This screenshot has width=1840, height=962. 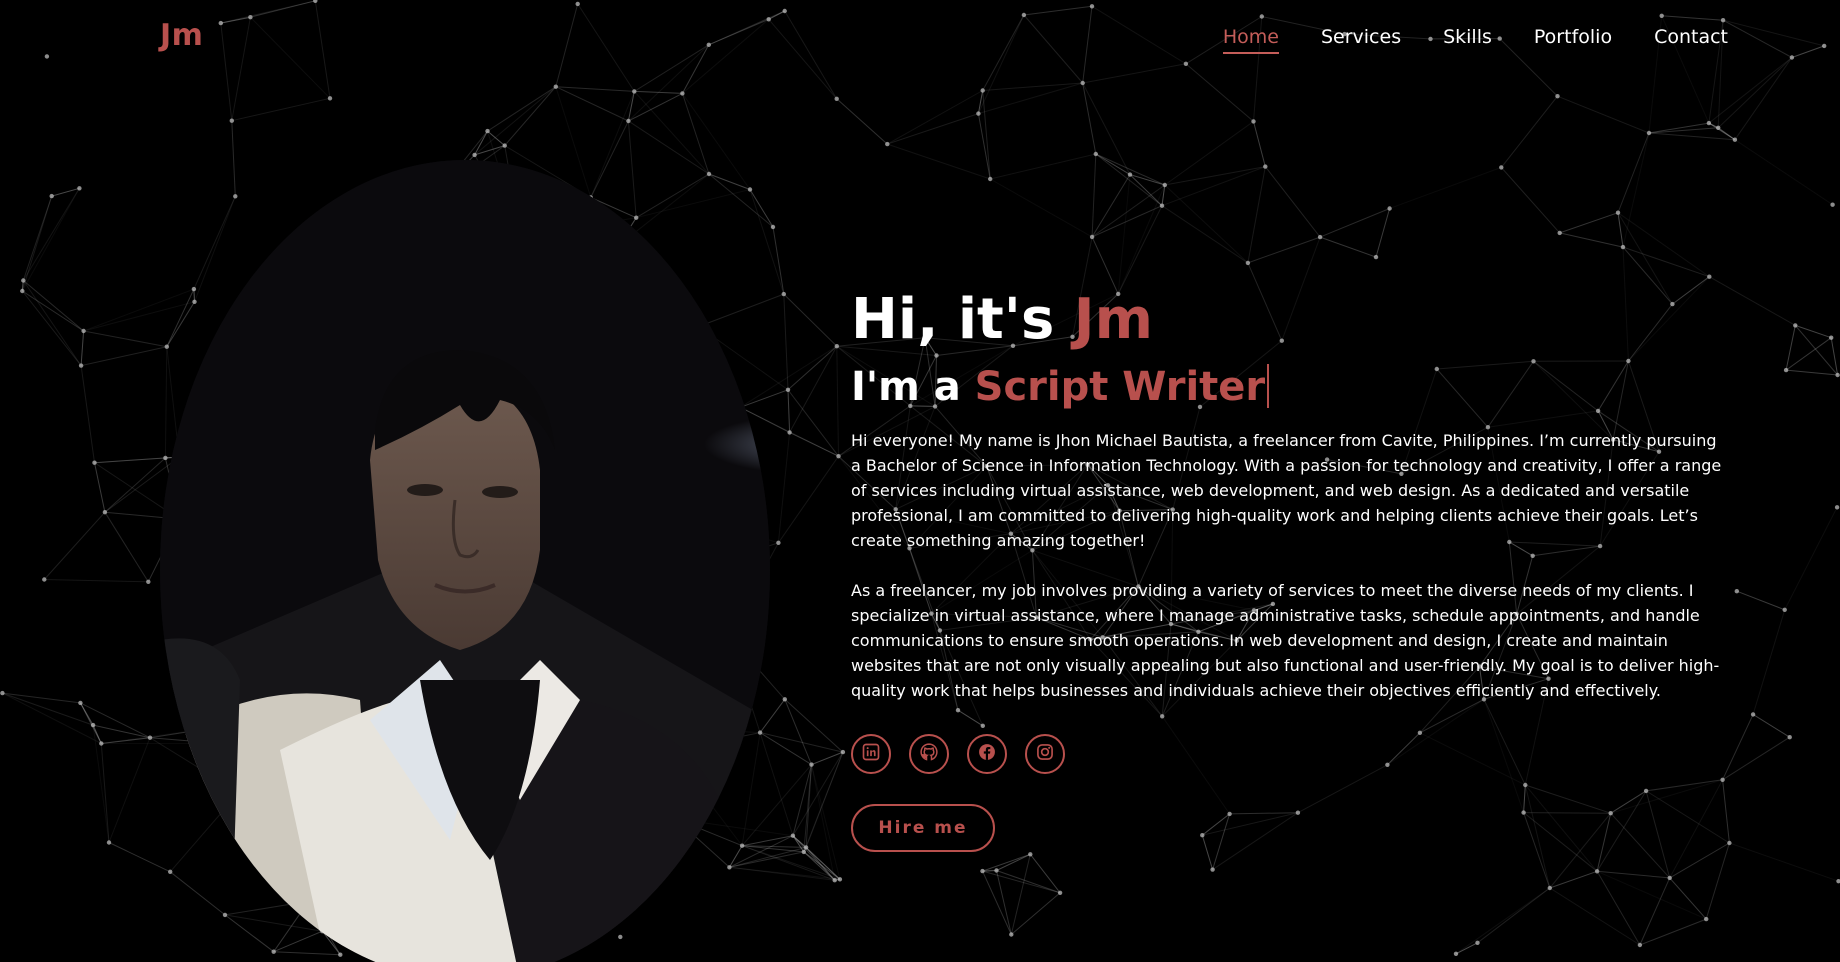 I want to click on linkedin-link, so click(x=871, y=754).